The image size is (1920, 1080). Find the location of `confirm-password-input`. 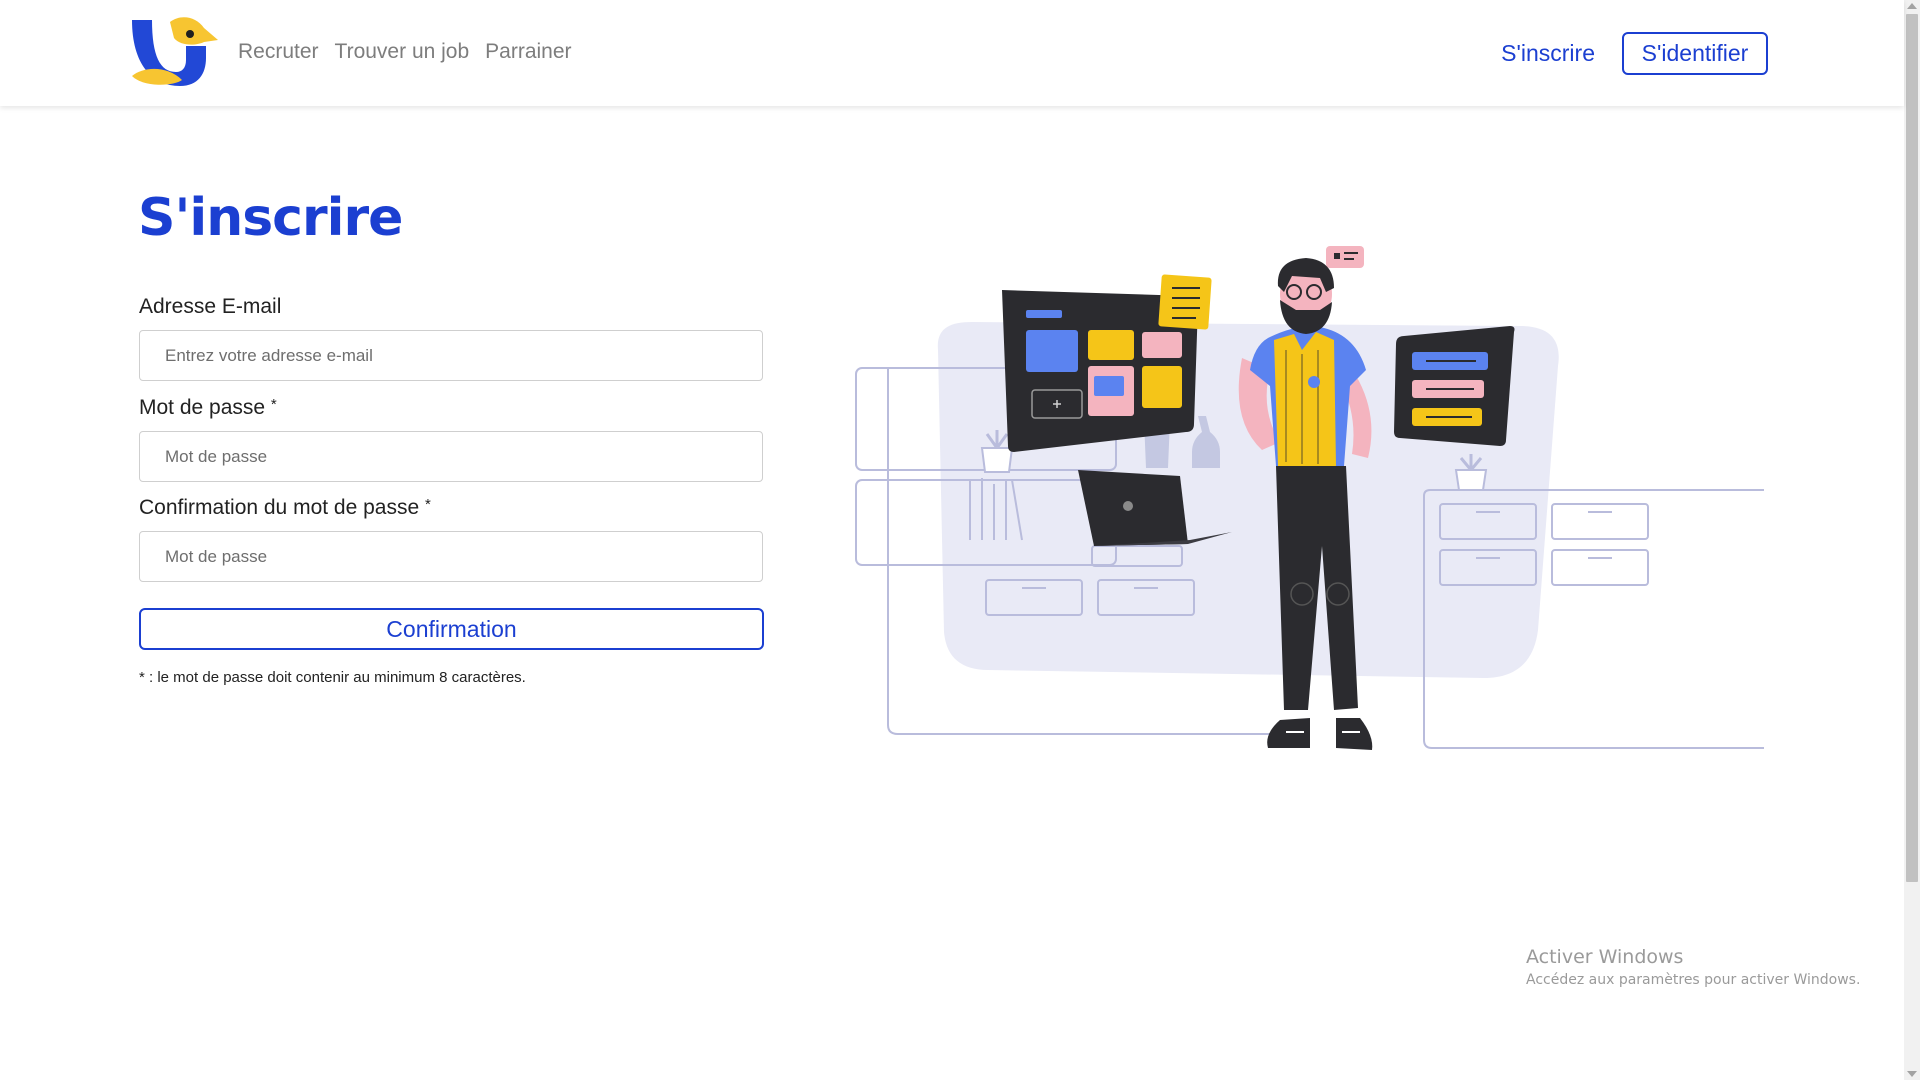

confirm-password-input is located at coordinates (451, 556).